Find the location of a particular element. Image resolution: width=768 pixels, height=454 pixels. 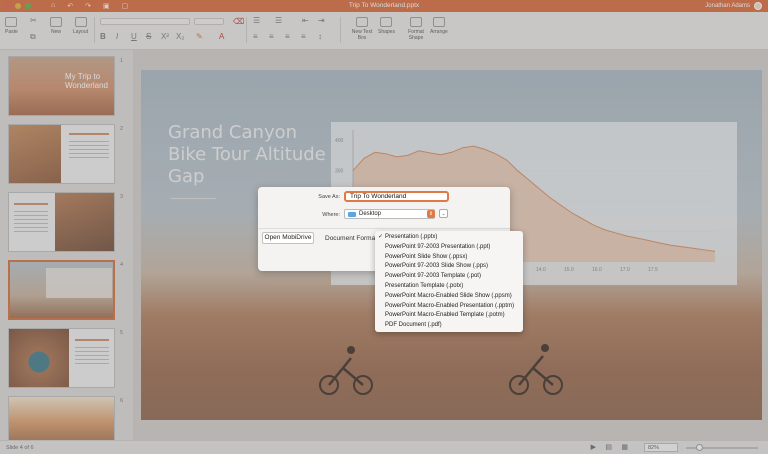

format-option: ✓ Presentation (.pptx) is located at coordinates (449, 238).